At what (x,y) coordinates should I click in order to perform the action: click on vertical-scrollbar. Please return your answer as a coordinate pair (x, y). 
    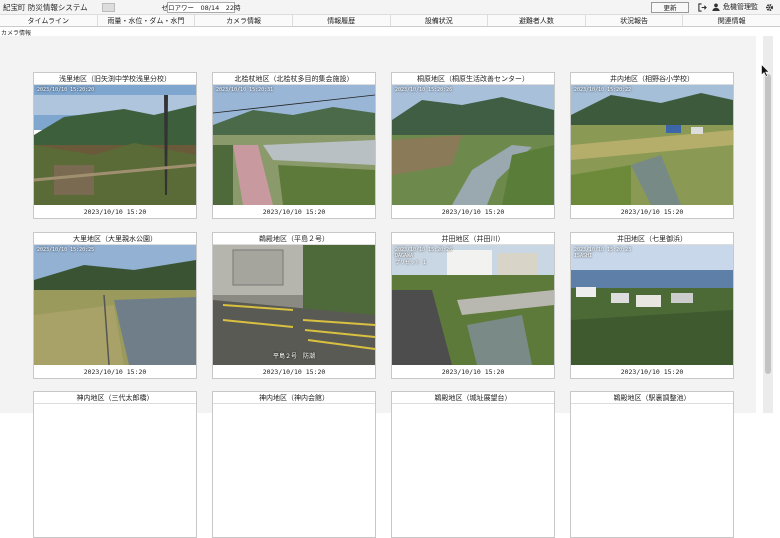
    Looking at the image, I should click on (768, 224).